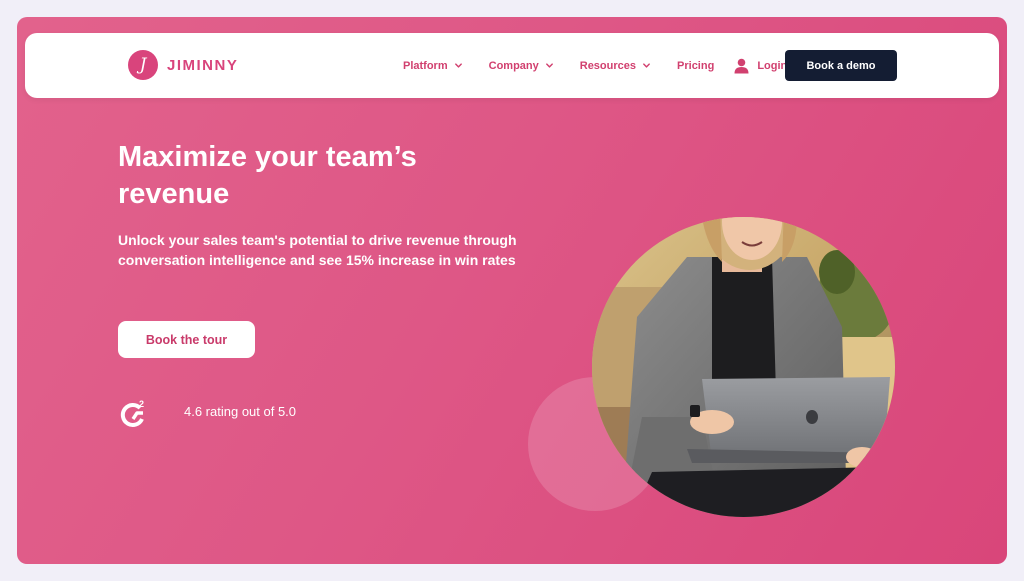 The height and width of the screenshot is (581, 1024). I want to click on nav-item-label: Pricing, so click(696, 65).